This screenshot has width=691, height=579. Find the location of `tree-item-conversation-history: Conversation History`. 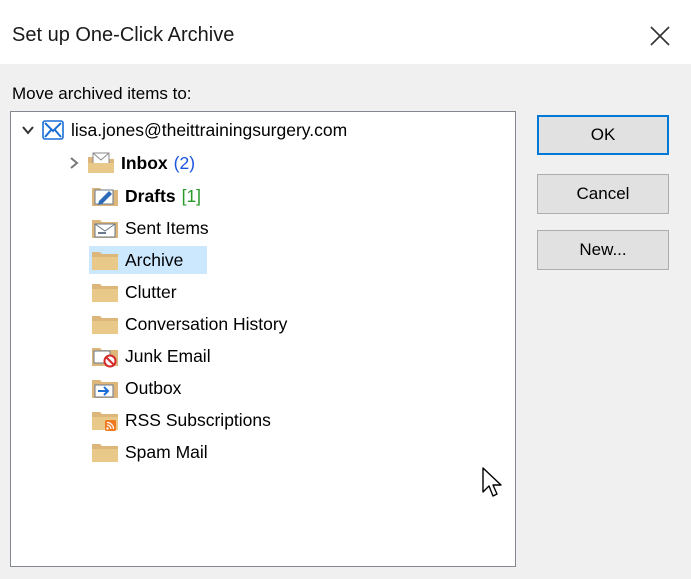

tree-item-conversation-history: Conversation History is located at coordinates (189, 324).